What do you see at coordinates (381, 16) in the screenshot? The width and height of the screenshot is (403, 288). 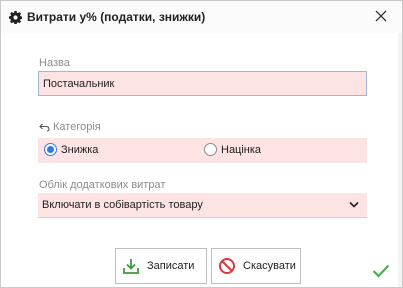 I see `close-icon` at bounding box center [381, 16].